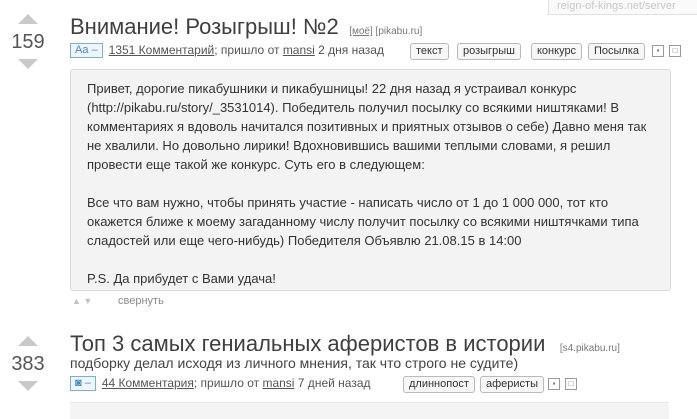 This screenshot has height=419, width=697. I want to click on source-mine-link: [моё], so click(361, 31).